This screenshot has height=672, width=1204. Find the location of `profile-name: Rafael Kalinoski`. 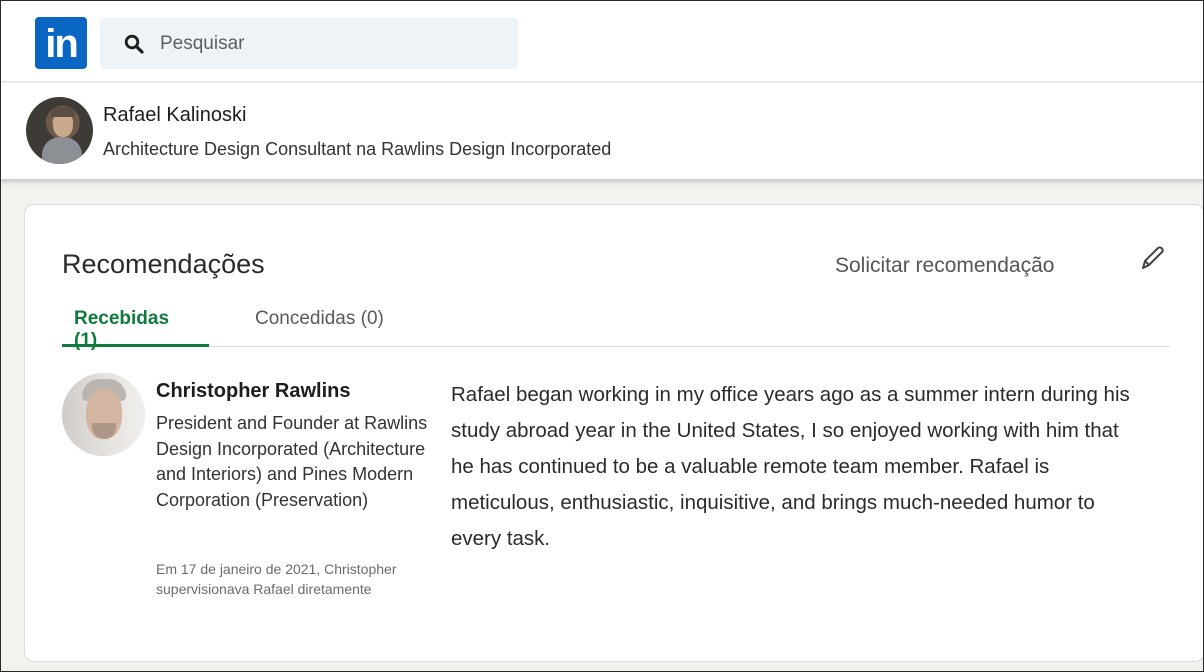

profile-name: Rafael Kalinoski is located at coordinates (175, 115).